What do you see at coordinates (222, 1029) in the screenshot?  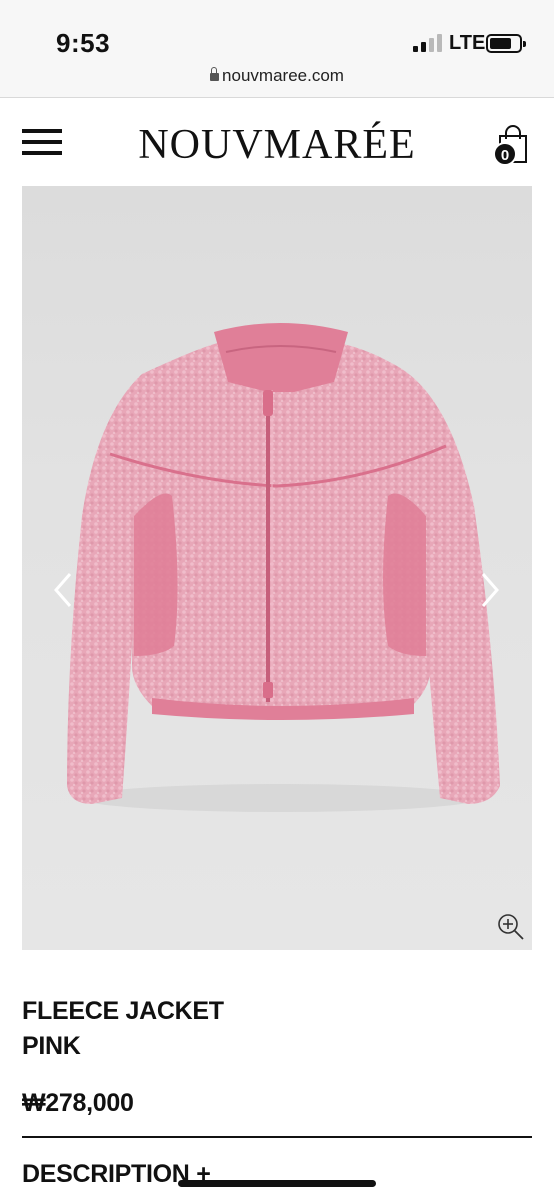 I see `product-title: FLEECE JACKET PINK` at bounding box center [222, 1029].